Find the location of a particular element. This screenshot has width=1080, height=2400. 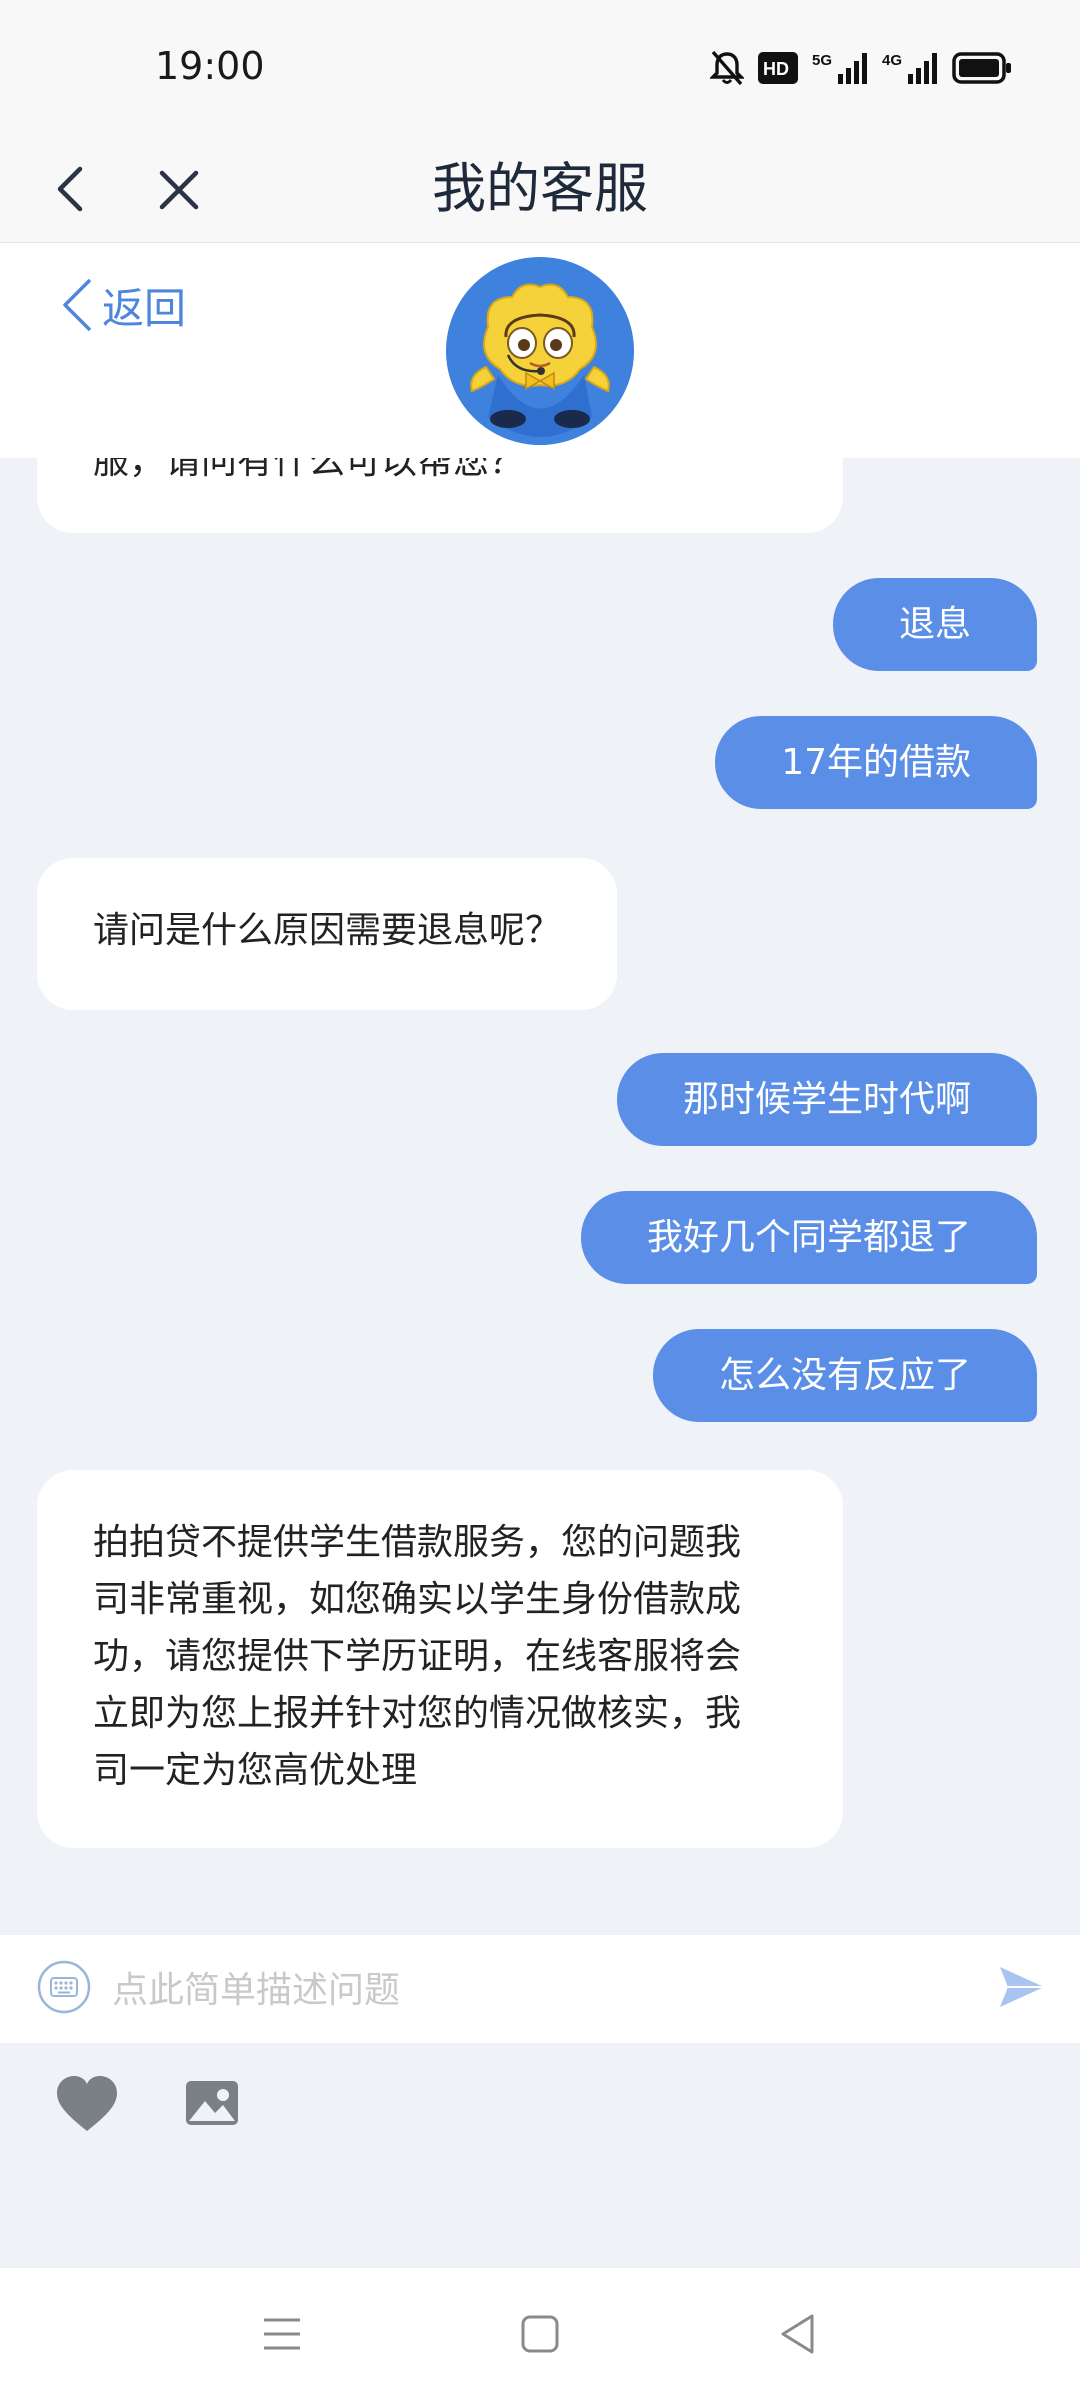

system-nav-bar is located at coordinates (540, 2334).